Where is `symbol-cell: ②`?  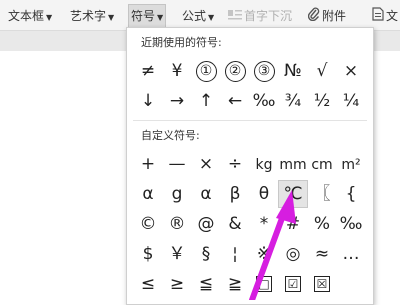 symbol-cell: ② is located at coordinates (235, 71).